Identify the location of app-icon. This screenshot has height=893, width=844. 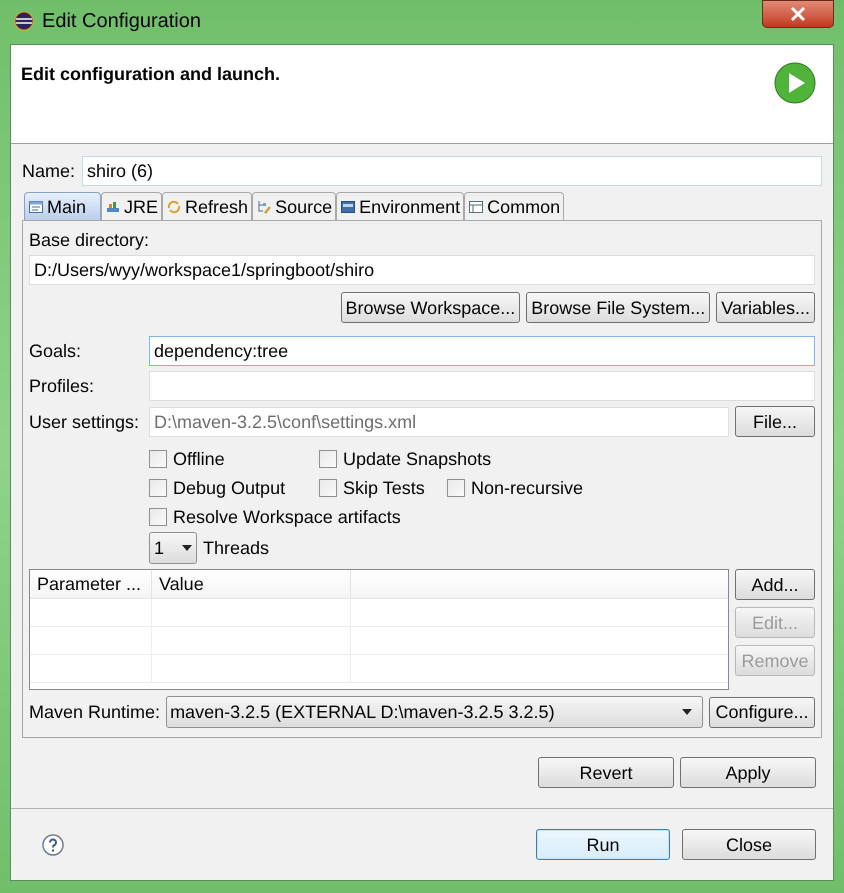
(24, 21).